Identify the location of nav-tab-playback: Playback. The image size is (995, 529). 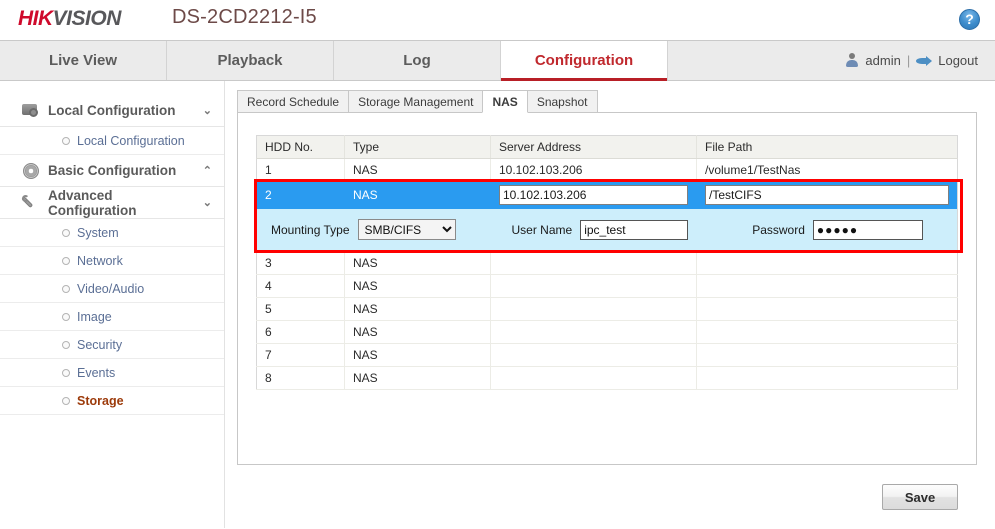
(250, 60).